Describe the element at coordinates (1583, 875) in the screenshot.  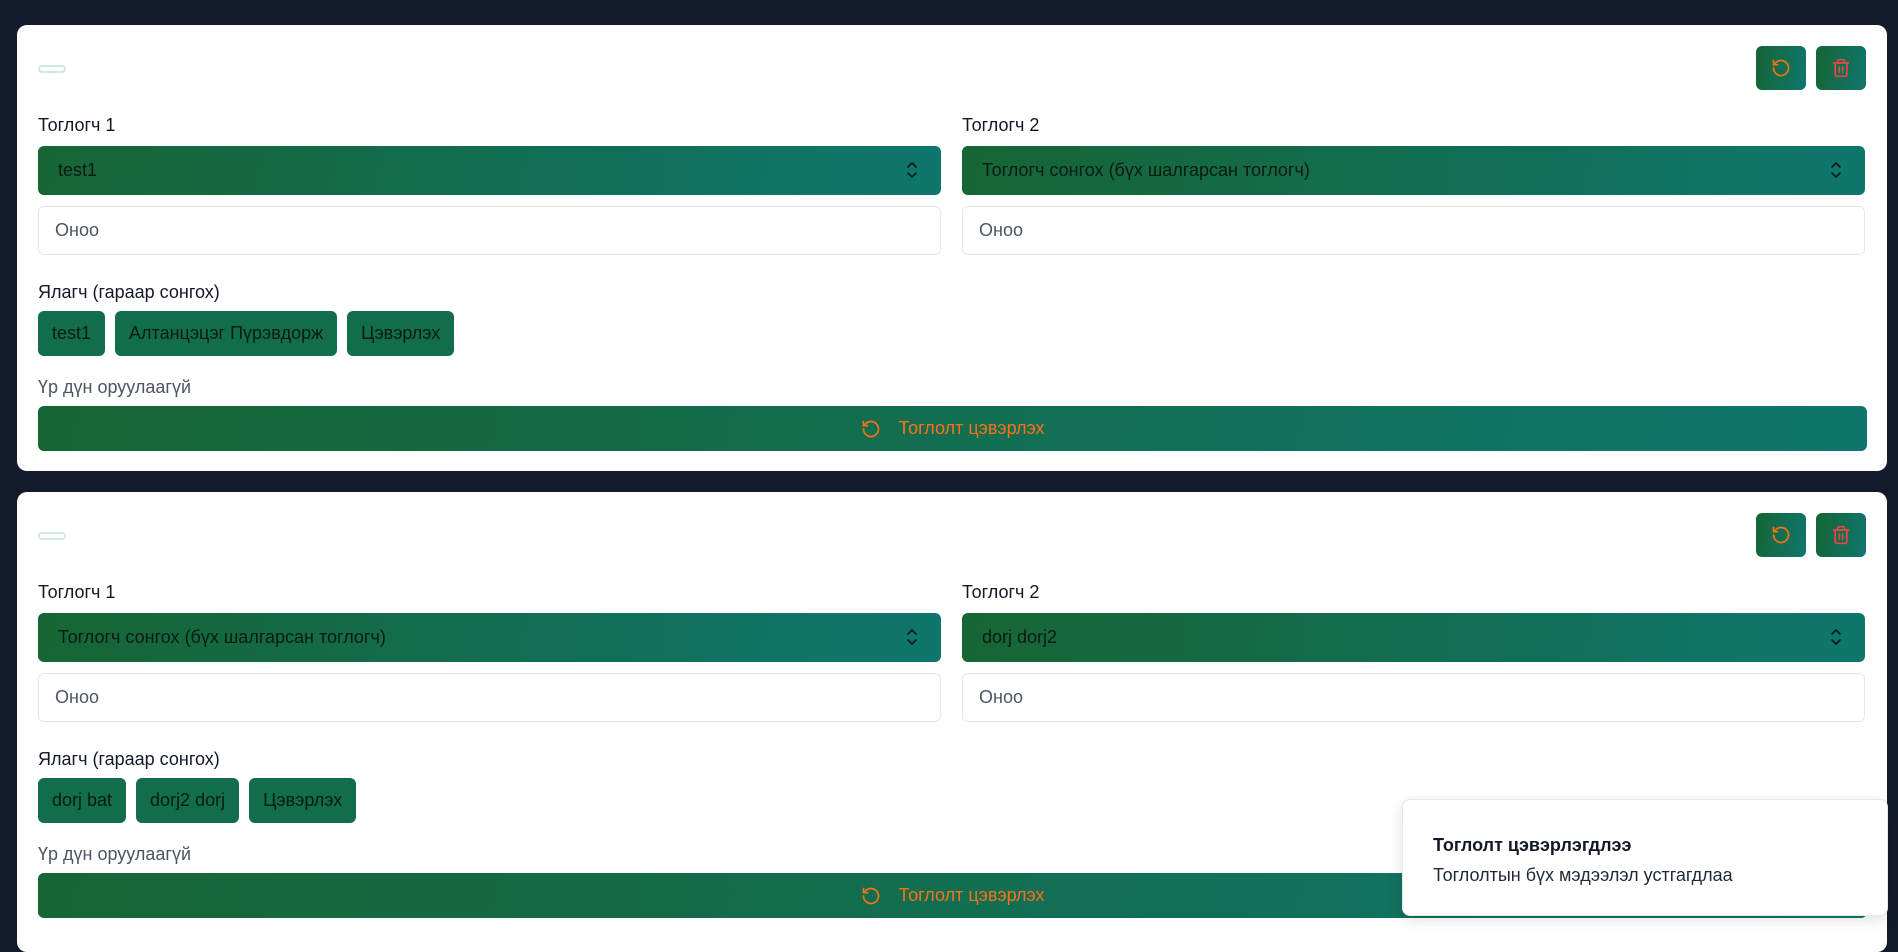
I see `toast-message: Тоглолтын бүх мэдээлэл устгагдлаа` at that location.